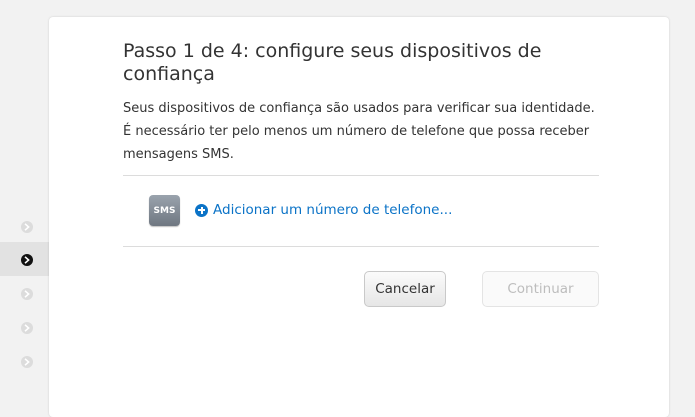 The height and width of the screenshot is (417, 695). What do you see at coordinates (27, 294) in the screenshot?
I see `step-3-chevron-icon` at bounding box center [27, 294].